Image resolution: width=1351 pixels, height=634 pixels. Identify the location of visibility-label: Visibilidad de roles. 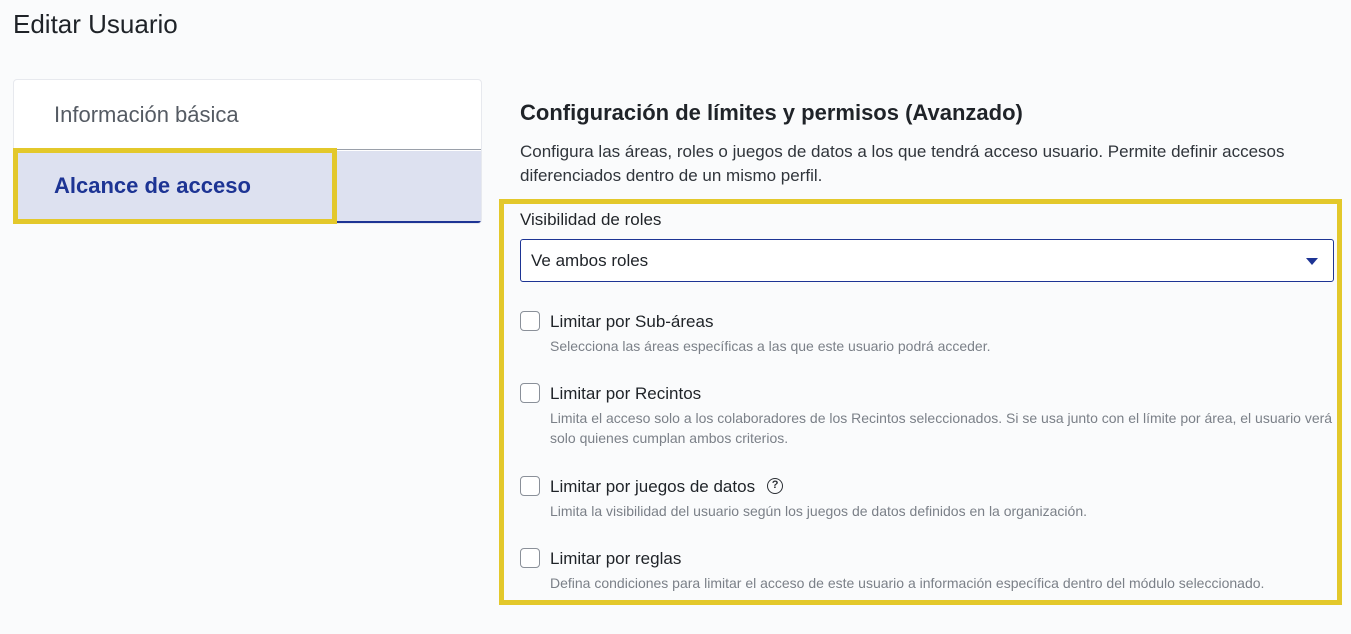
(591, 219).